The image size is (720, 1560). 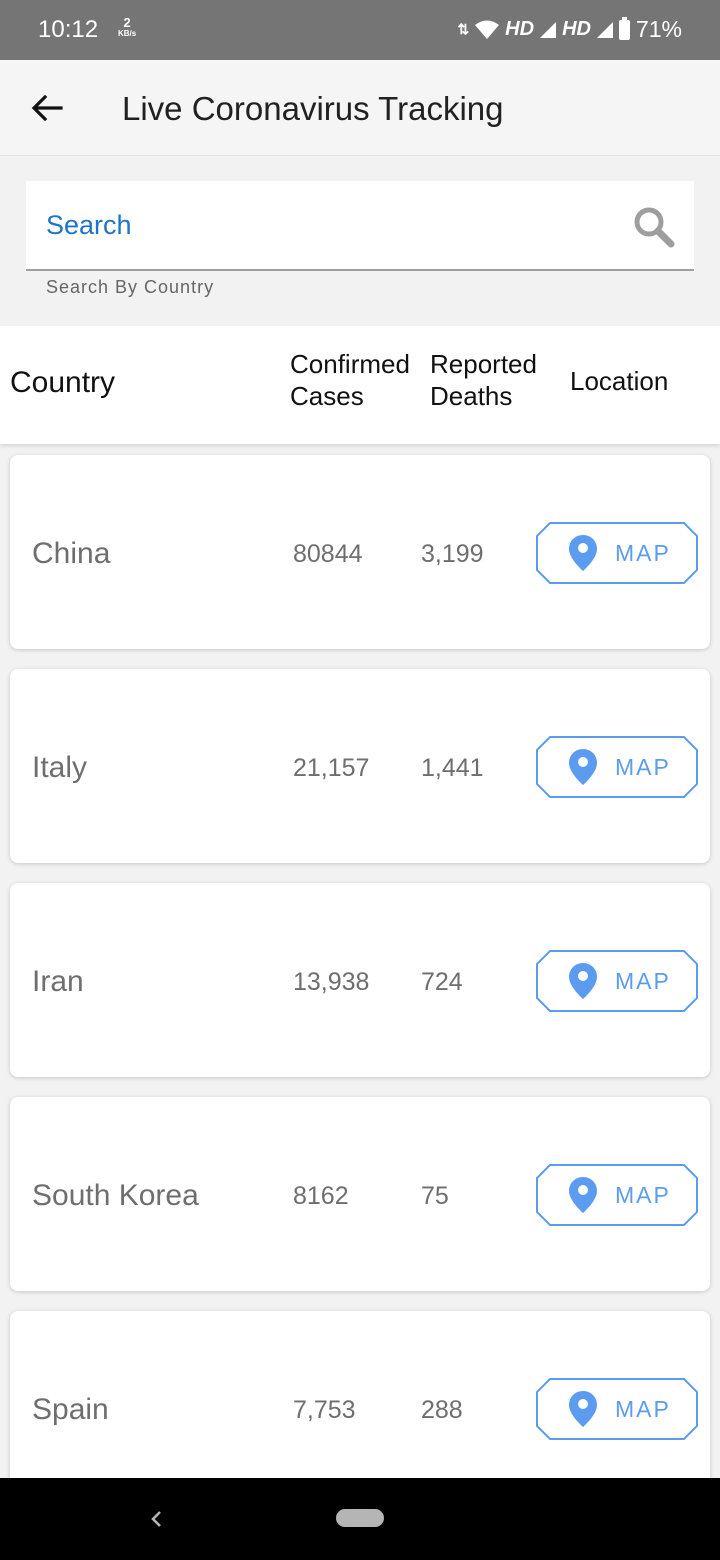 I want to click on nav-home-pill, so click(x=360, y=1518).